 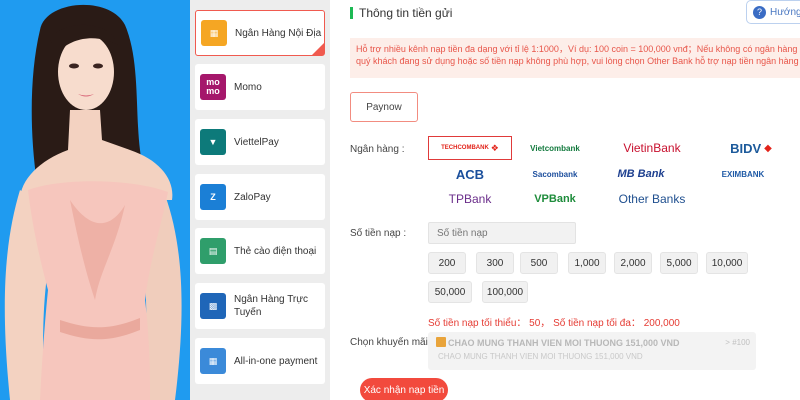 I want to click on sidebar-item-label: ViettelPay, so click(x=256, y=142).